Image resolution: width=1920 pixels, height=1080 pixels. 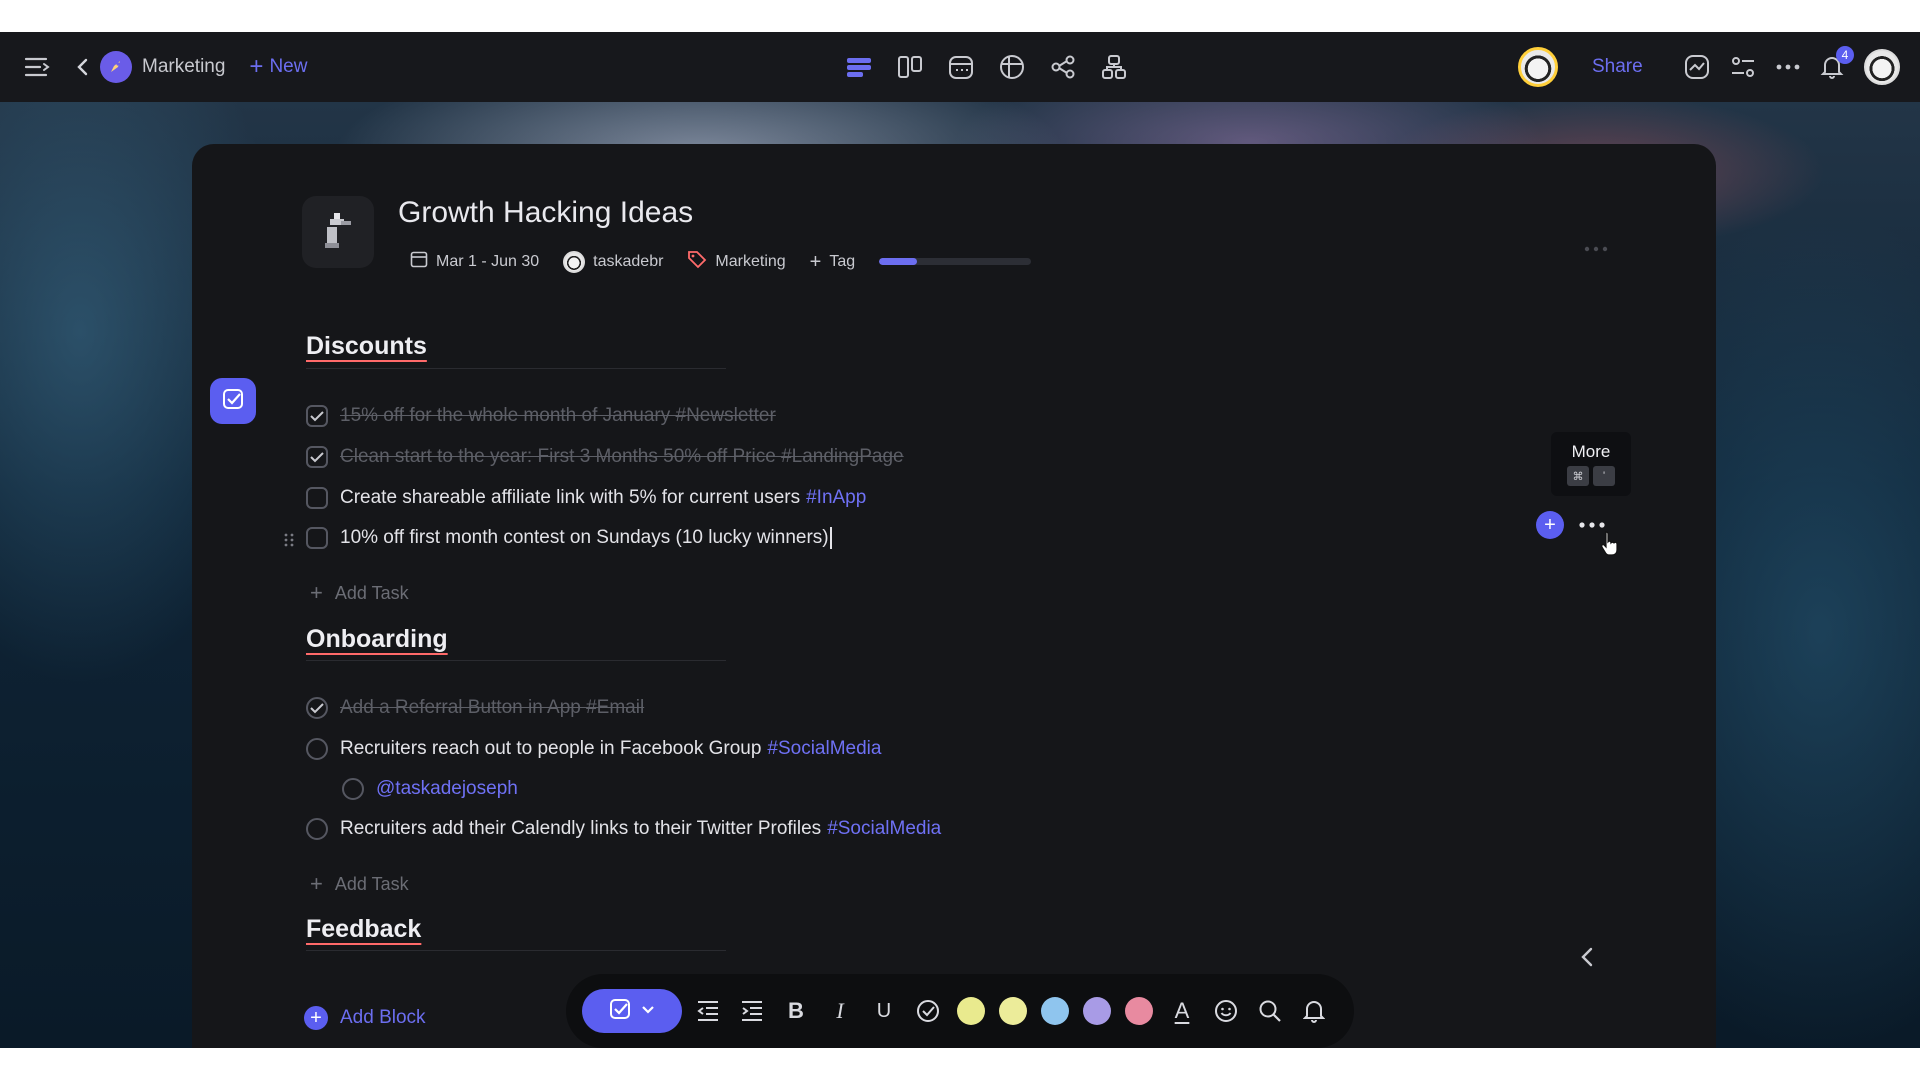 What do you see at coordinates (955, 261) in the screenshot?
I see `project-progress` at bounding box center [955, 261].